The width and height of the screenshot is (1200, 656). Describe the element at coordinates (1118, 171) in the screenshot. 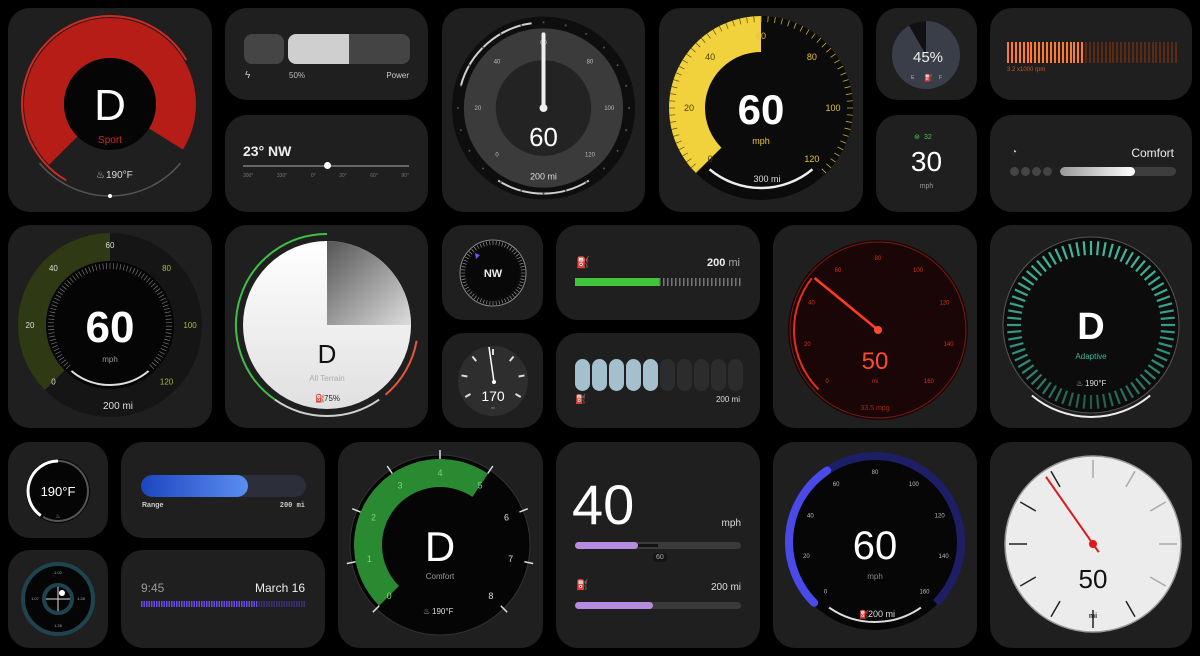

I see `mode-slider` at that location.